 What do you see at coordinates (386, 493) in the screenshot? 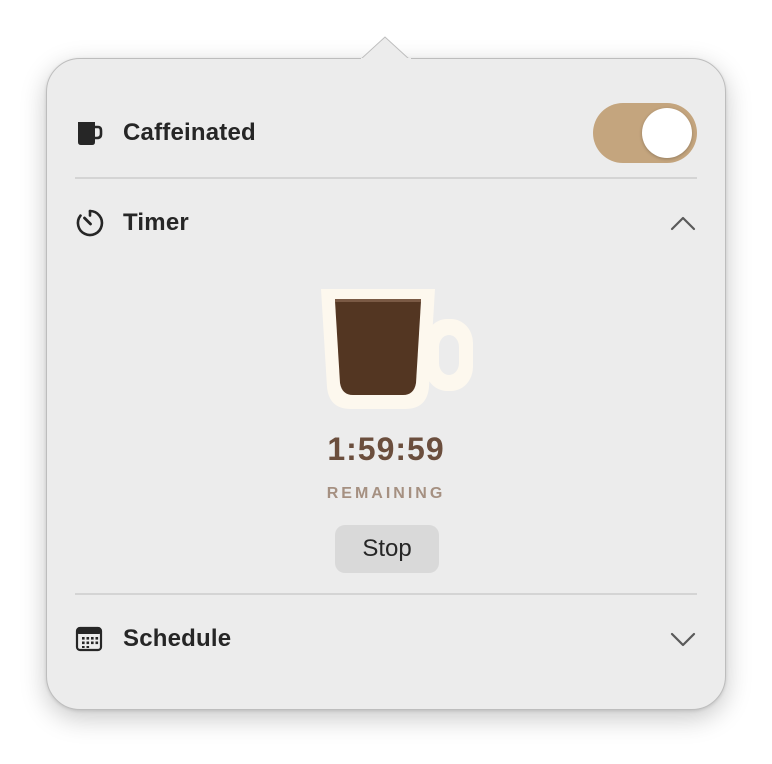
I see `remaining-label: REMAINING` at bounding box center [386, 493].